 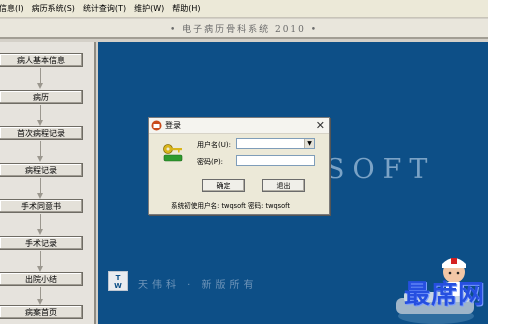 I want to click on menu-maintenance: 维护(W), so click(x=149, y=9).